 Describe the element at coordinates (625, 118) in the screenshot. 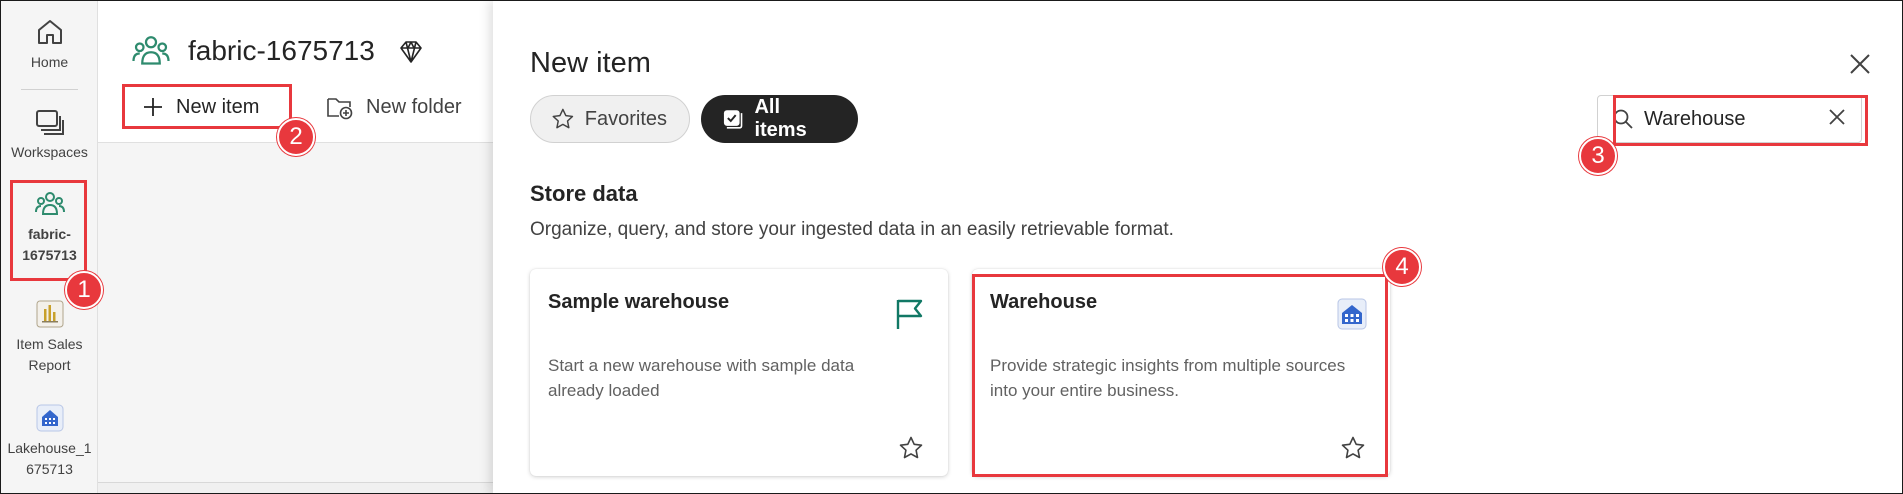

I see `tab-favorites-label: Favorites` at that location.